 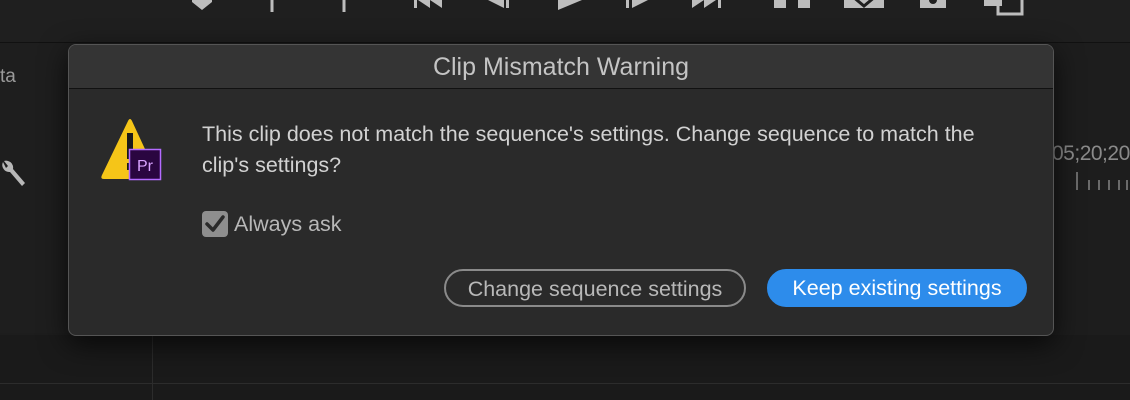 I want to click on mark-out-icon, so click(x=342, y=7).